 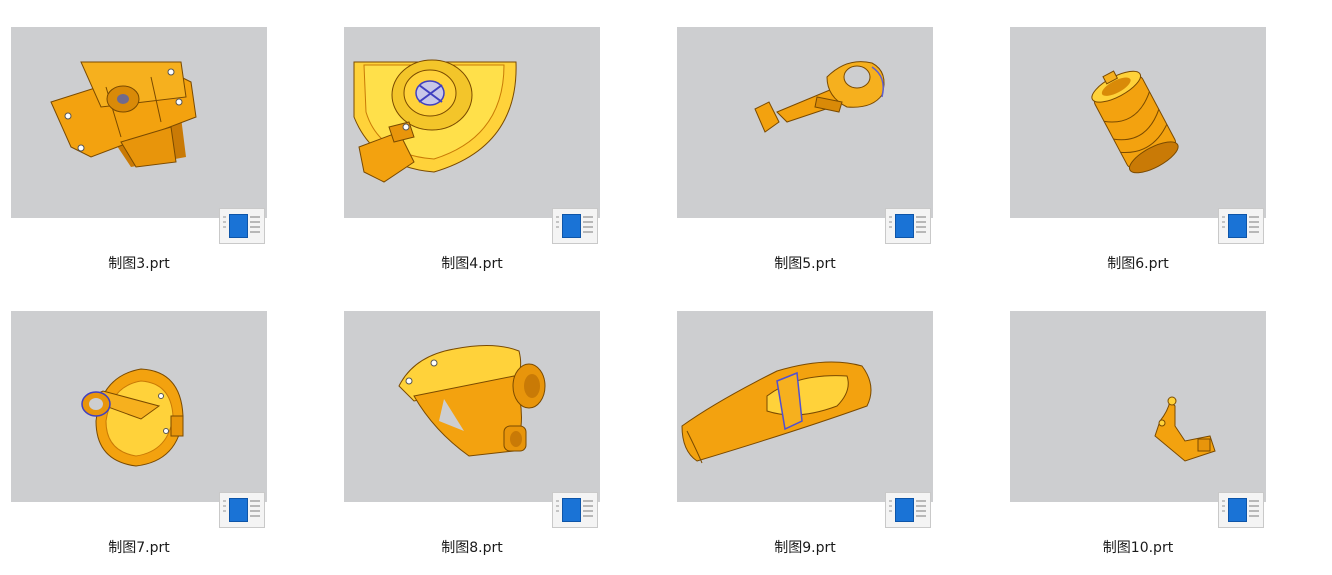 I want to click on part-flange-tube-thumbnail, so click(x=139, y=406).